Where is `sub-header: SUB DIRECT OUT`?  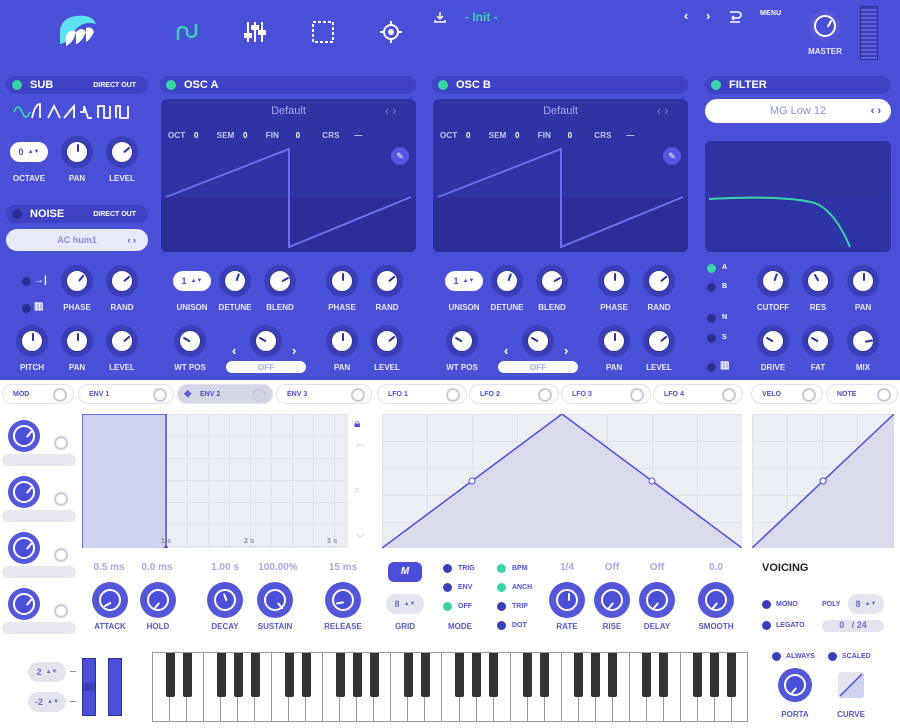 sub-header: SUB DIRECT OUT is located at coordinates (77, 85).